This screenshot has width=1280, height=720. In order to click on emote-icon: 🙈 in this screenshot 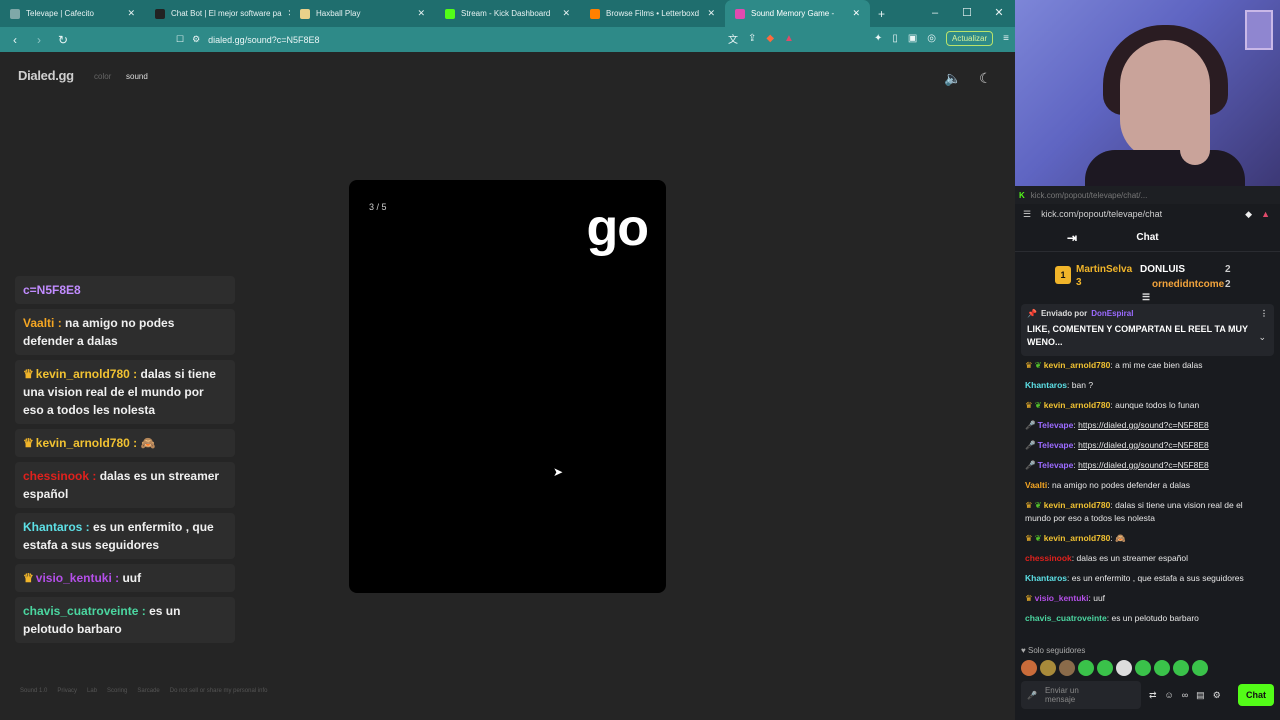, I will do `click(148, 443)`.